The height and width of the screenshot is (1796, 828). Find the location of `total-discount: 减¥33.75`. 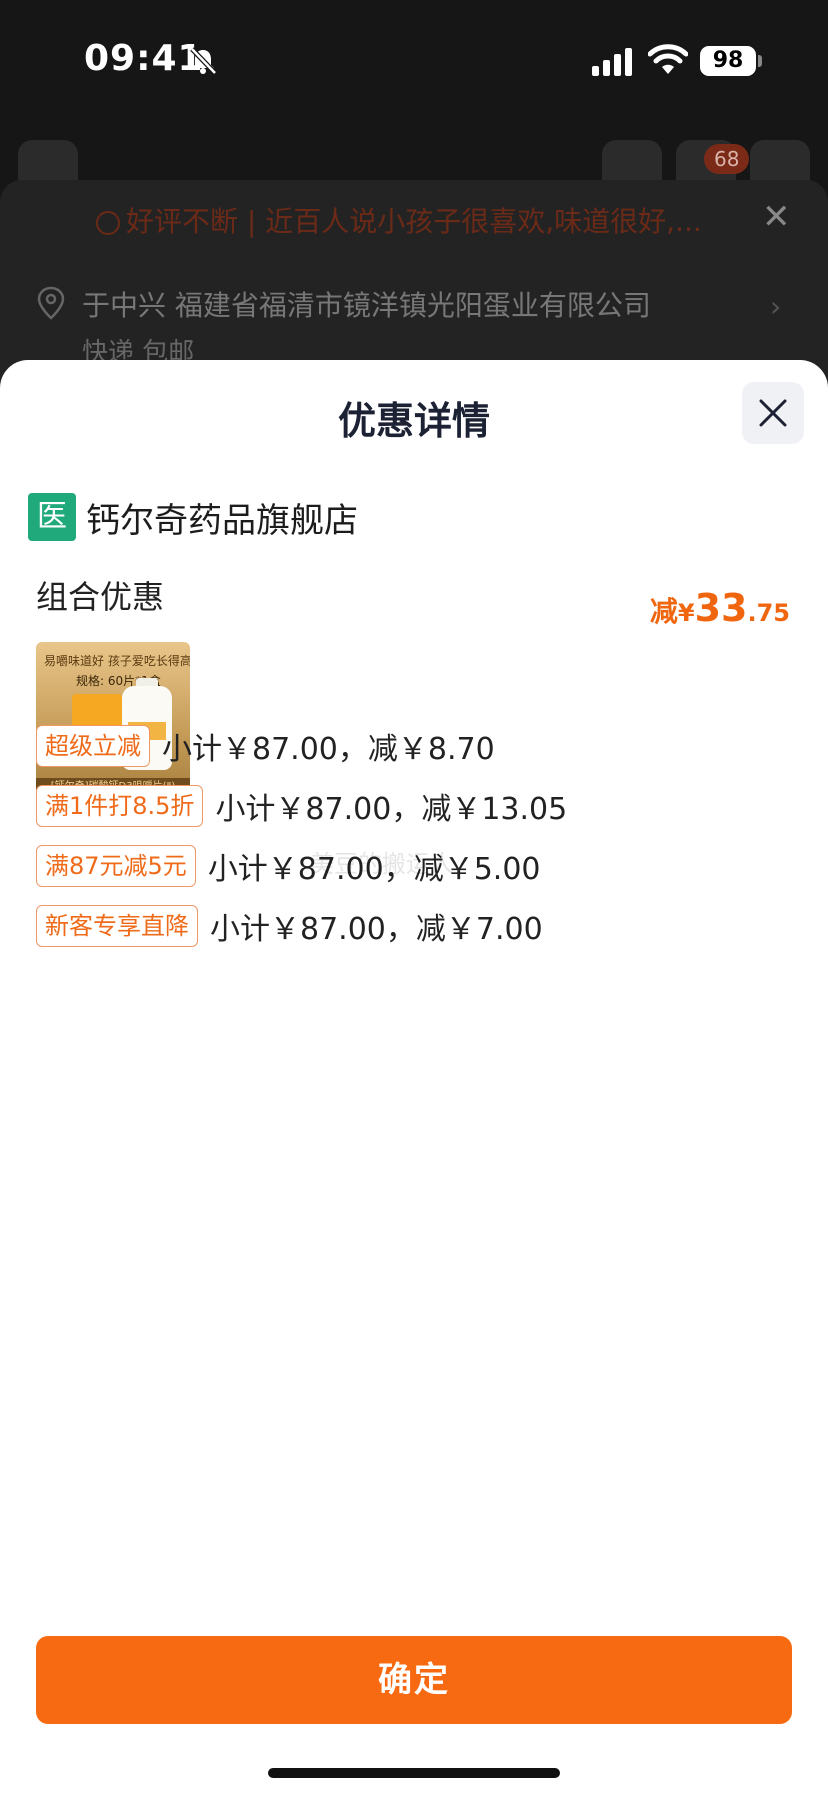

total-discount: 减¥33.75 is located at coordinates (720, 608).